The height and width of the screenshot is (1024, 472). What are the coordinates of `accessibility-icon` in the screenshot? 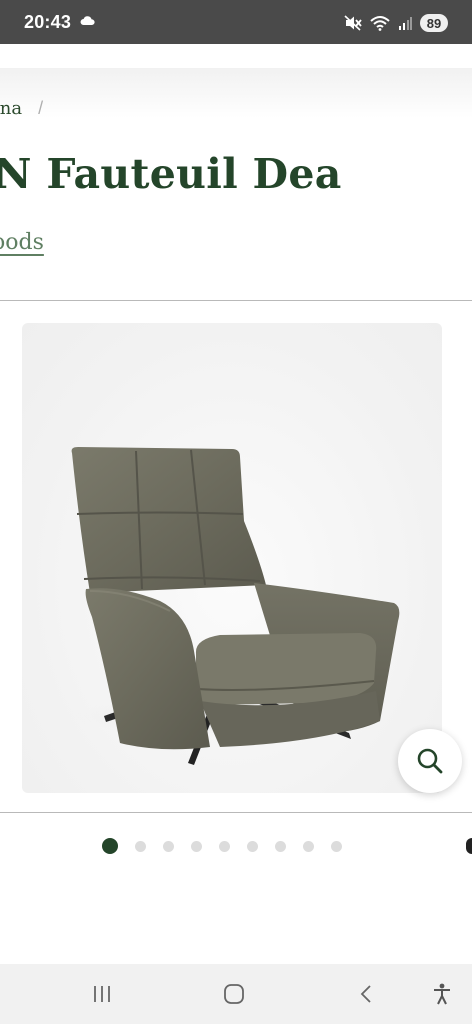 It's located at (442, 994).